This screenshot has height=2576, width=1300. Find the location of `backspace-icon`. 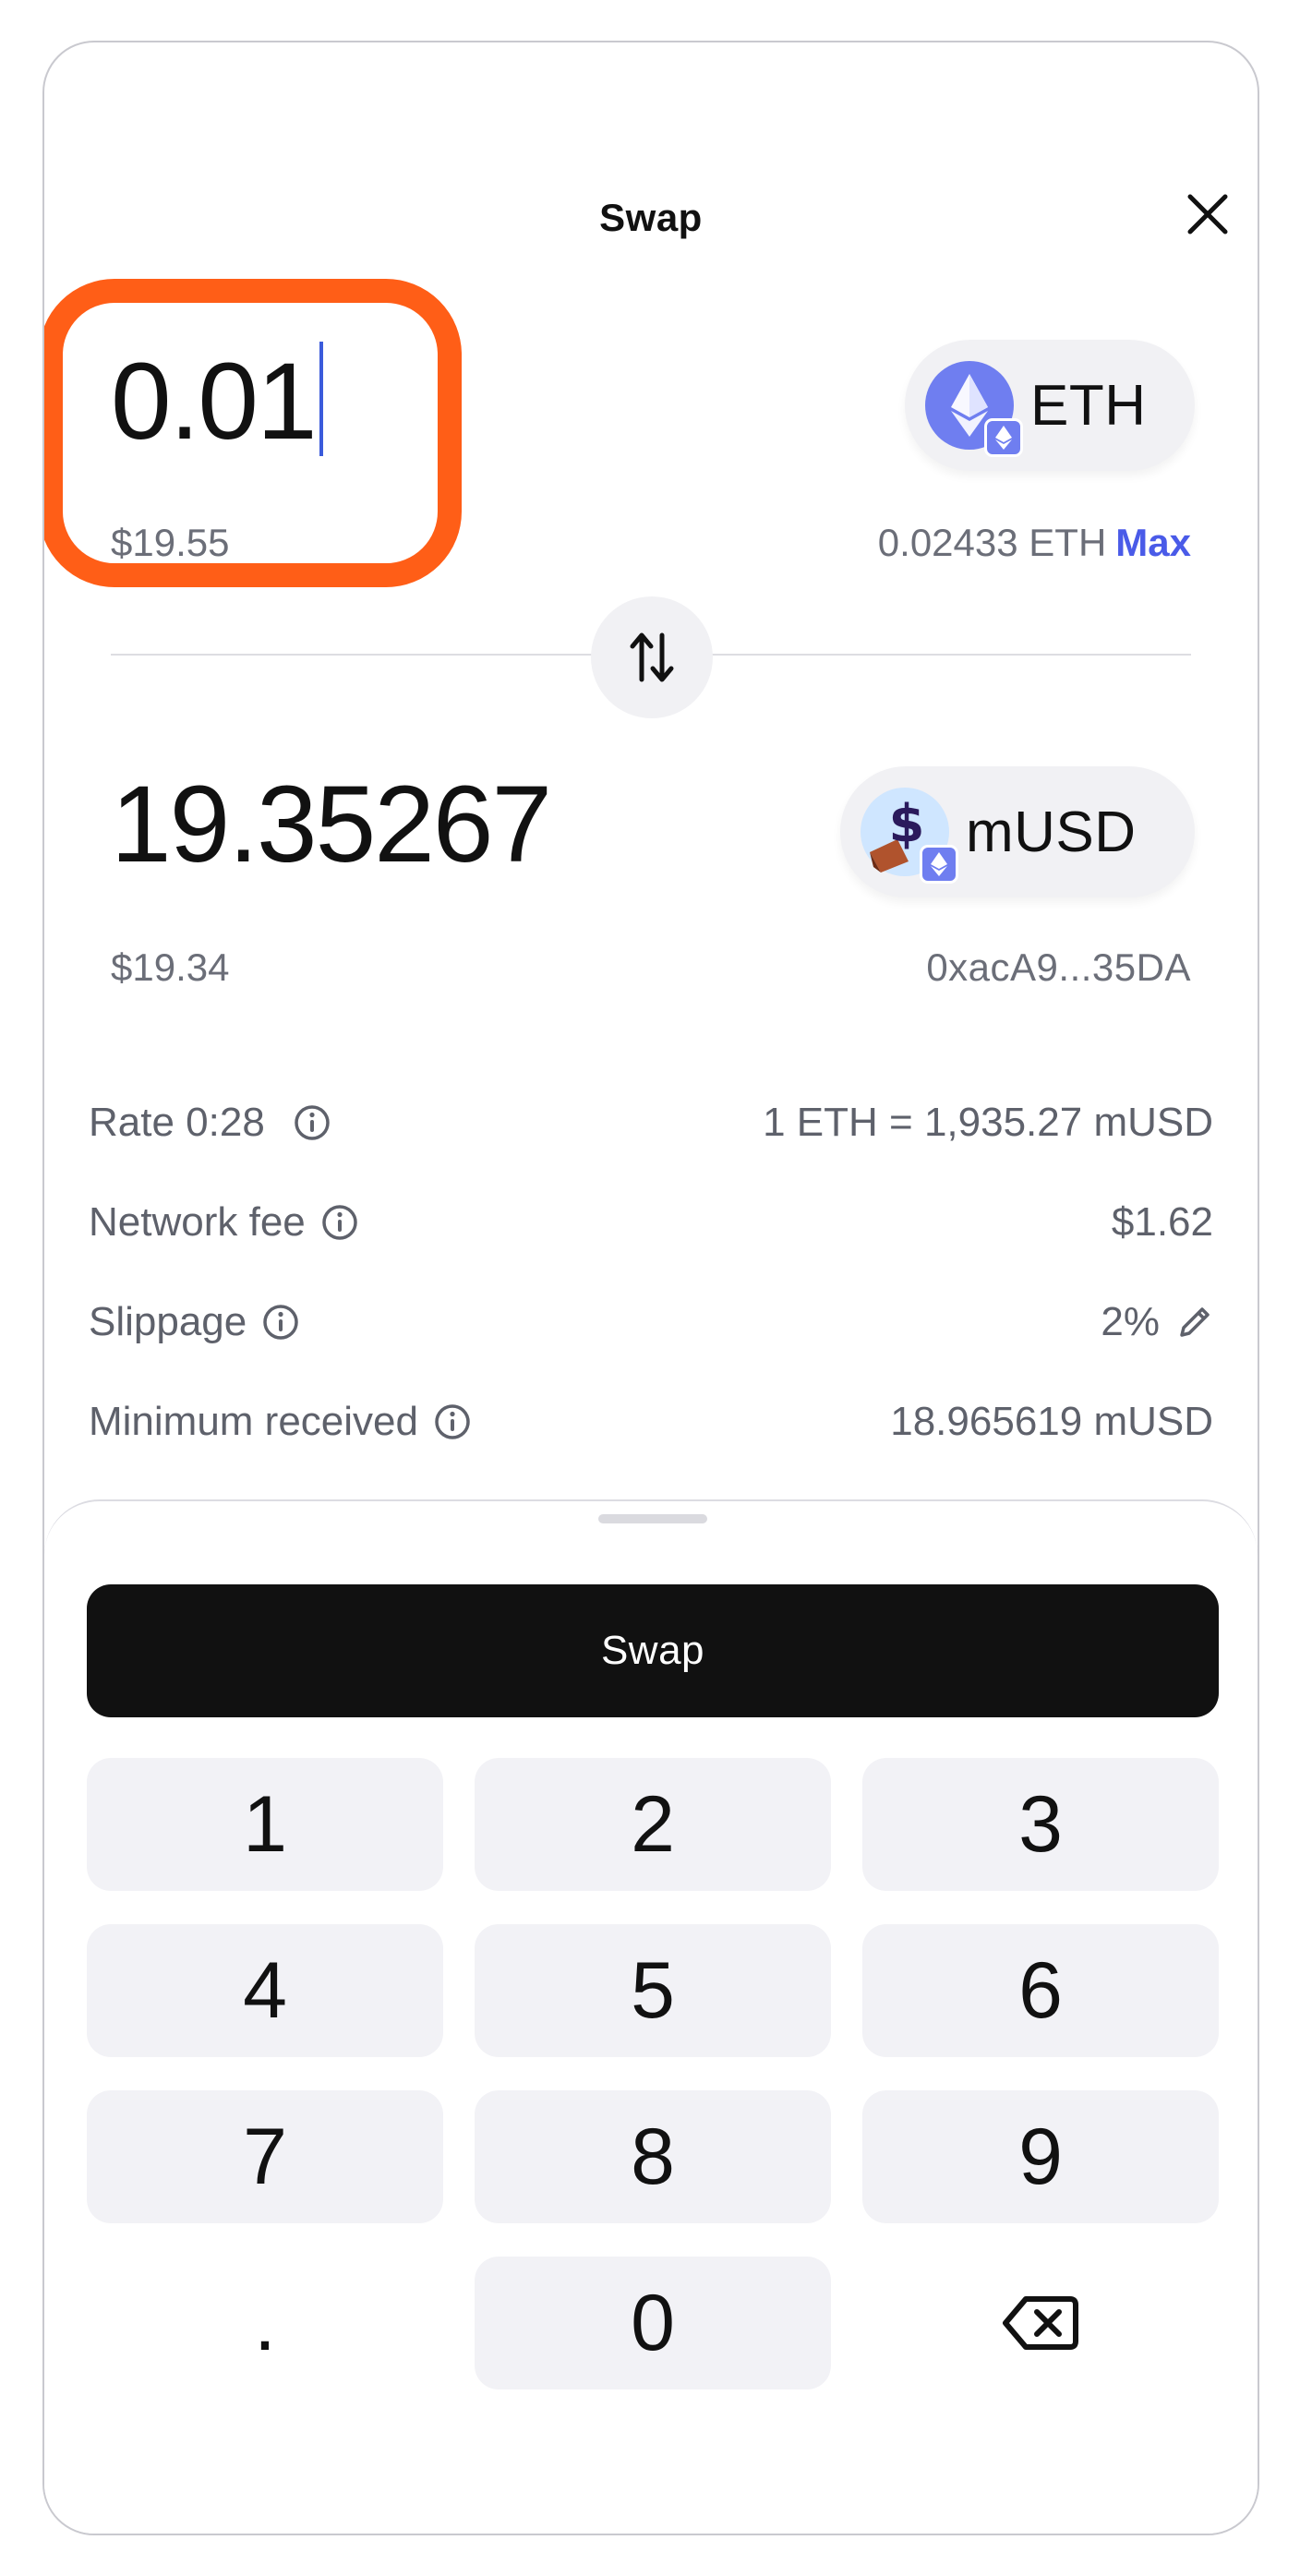

backspace-icon is located at coordinates (1040, 2323).